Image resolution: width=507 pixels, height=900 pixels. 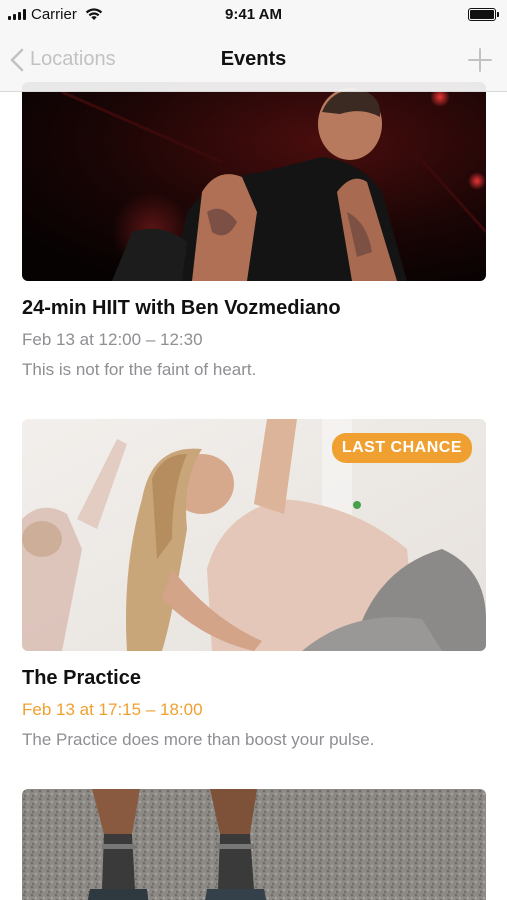 What do you see at coordinates (483, 14) in the screenshot?
I see `battery-icon` at bounding box center [483, 14].